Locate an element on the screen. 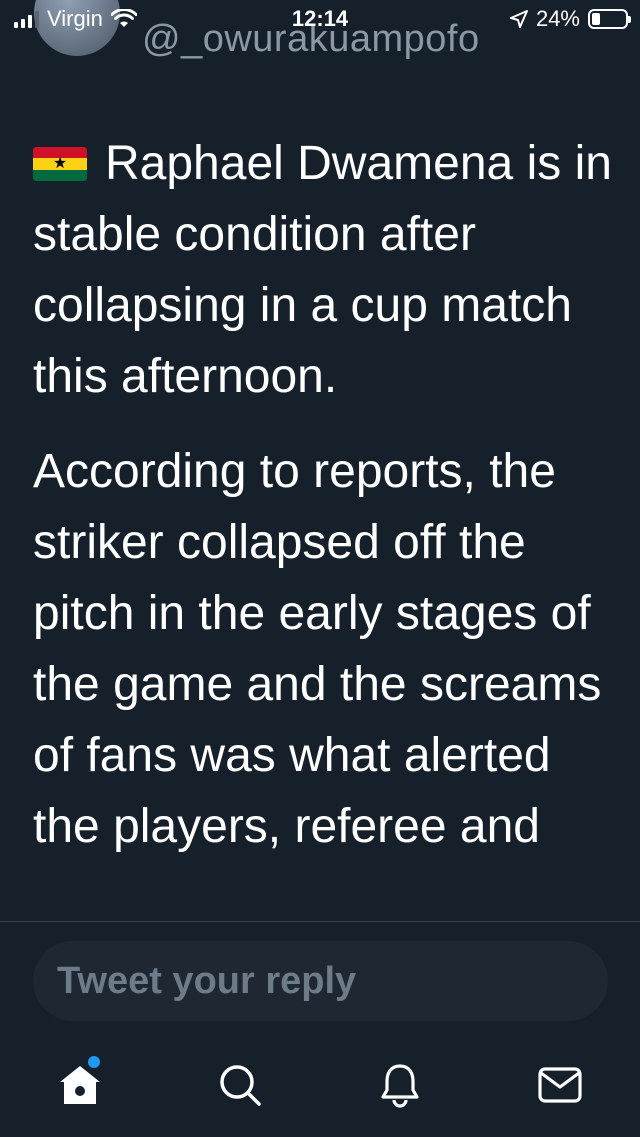 The width and height of the screenshot is (640, 1137). mail-icon is located at coordinates (560, 1085).